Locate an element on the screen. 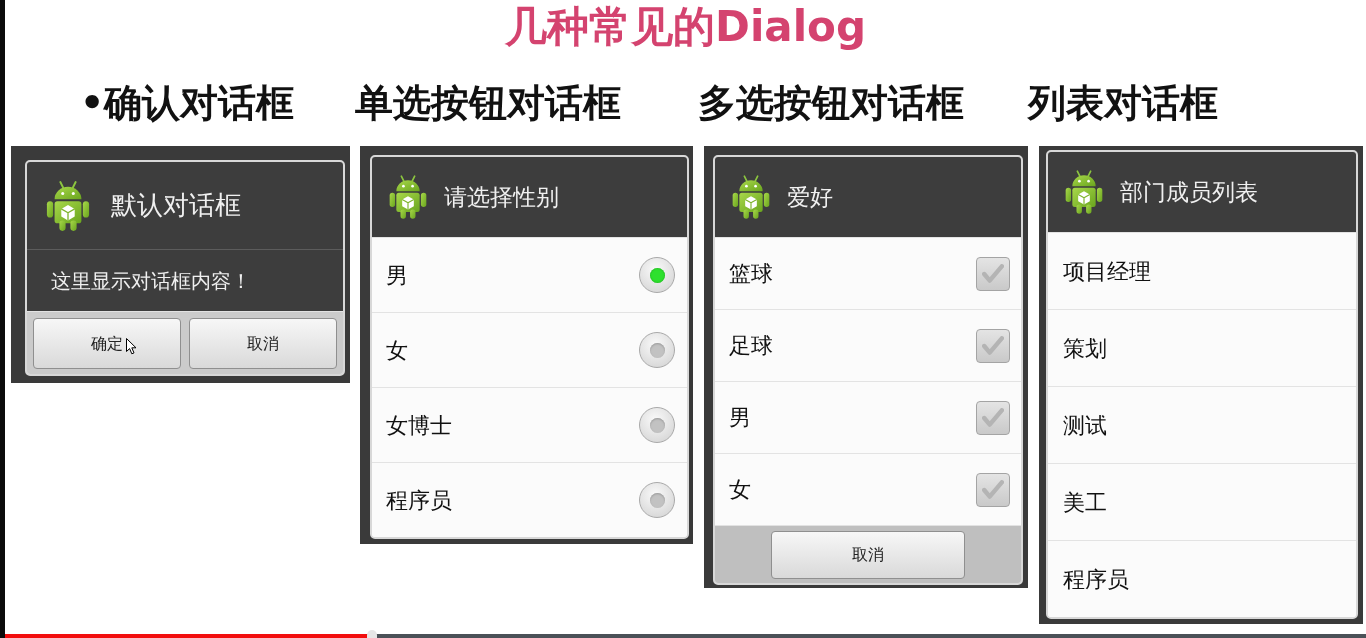  dialog-title: 部门成员列表 is located at coordinates (1189, 192).